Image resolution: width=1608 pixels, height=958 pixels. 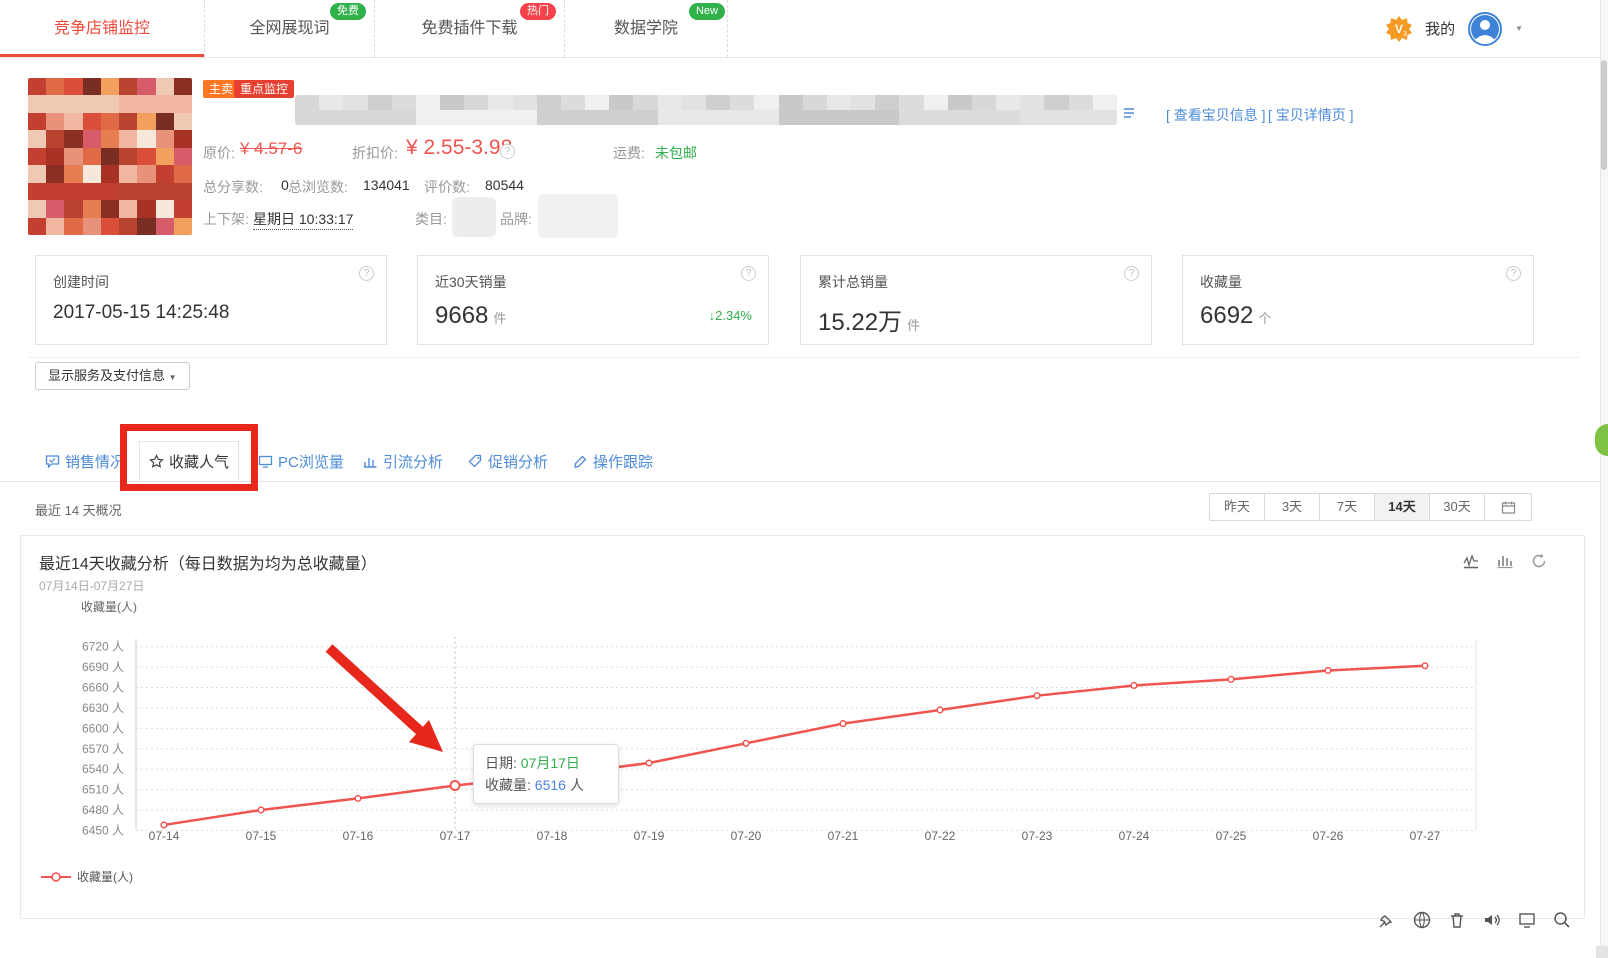 I want to click on key-monitor-tag: 重点监控, so click(x=264, y=89).